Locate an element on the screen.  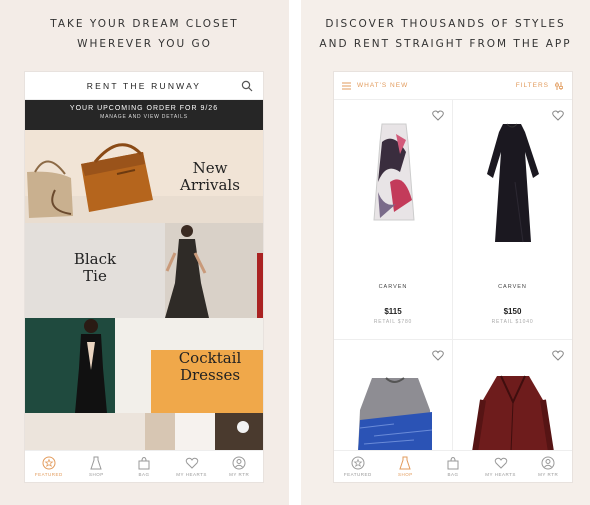
product-price: $150 is located at coordinates (512, 311).